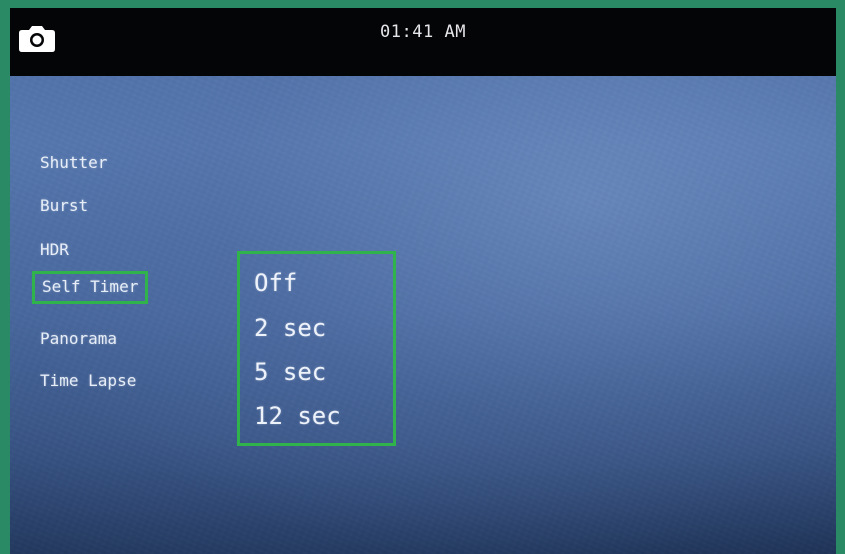  Describe the element at coordinates (88, 380) in the screenshot. I see `menu-item-time-lapse: Time Lapse` at that location.